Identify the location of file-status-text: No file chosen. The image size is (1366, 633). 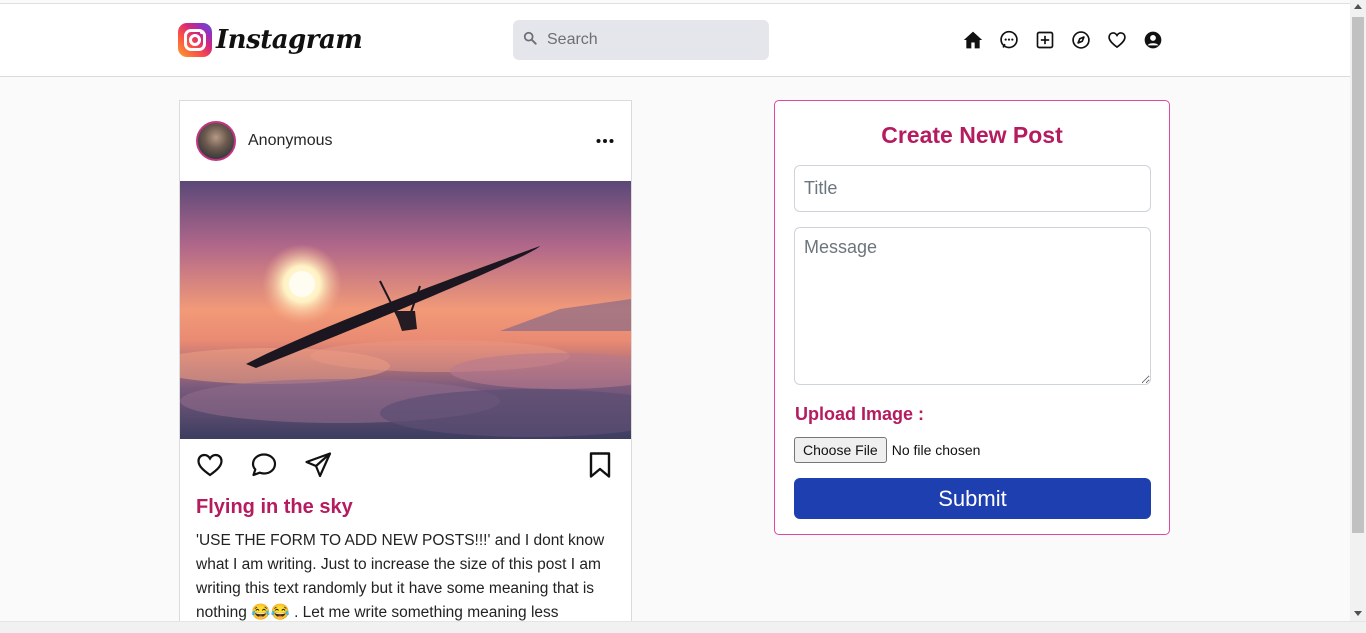
(936, 450).